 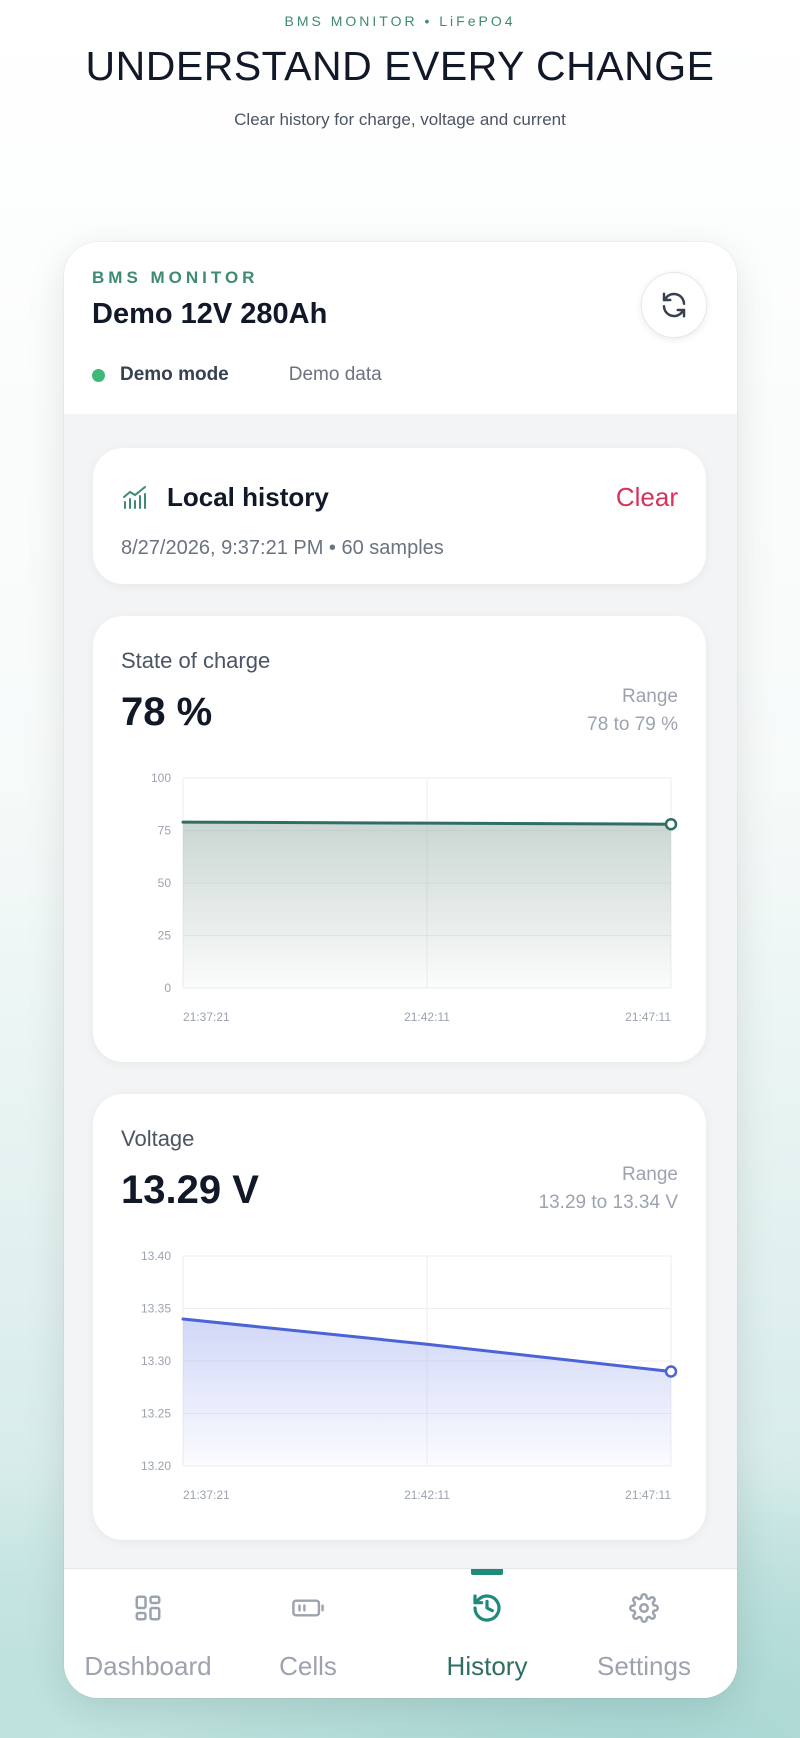 I want to click on voltage-label: Voltage, so click(x=158, y=1138).